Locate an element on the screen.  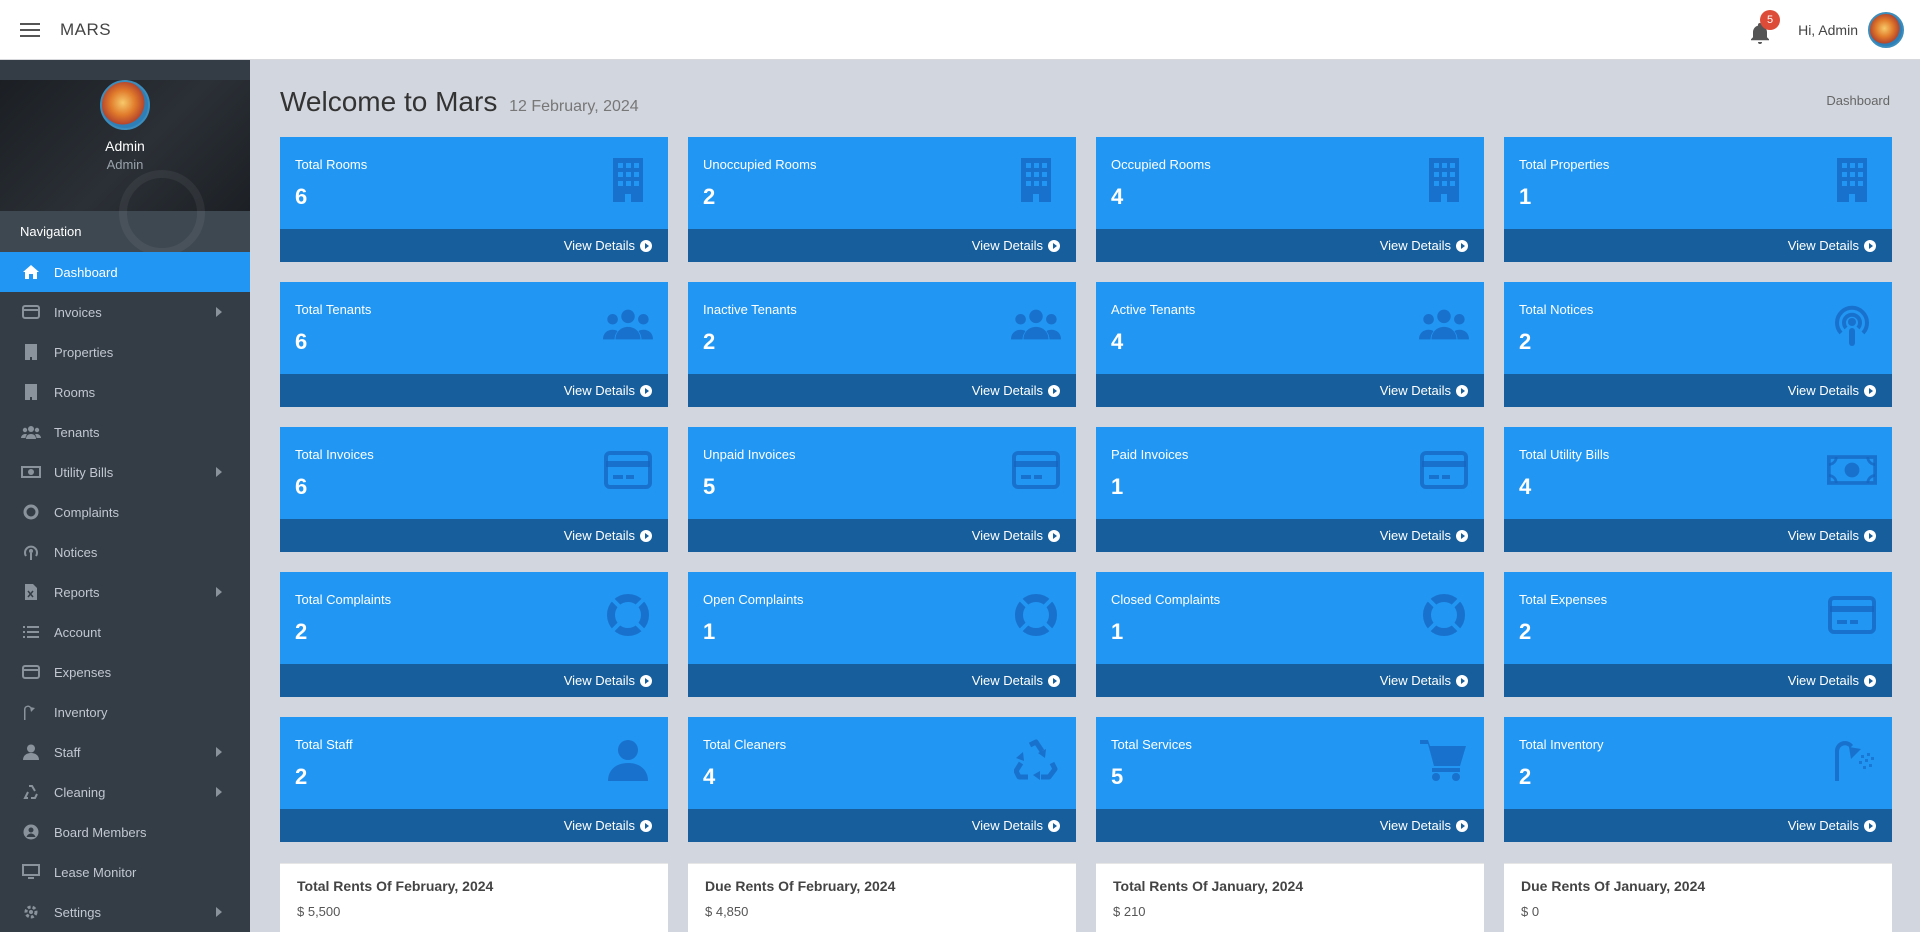
sidebar-item-dashboard: Dashboard is located at coordinates (125, 272).